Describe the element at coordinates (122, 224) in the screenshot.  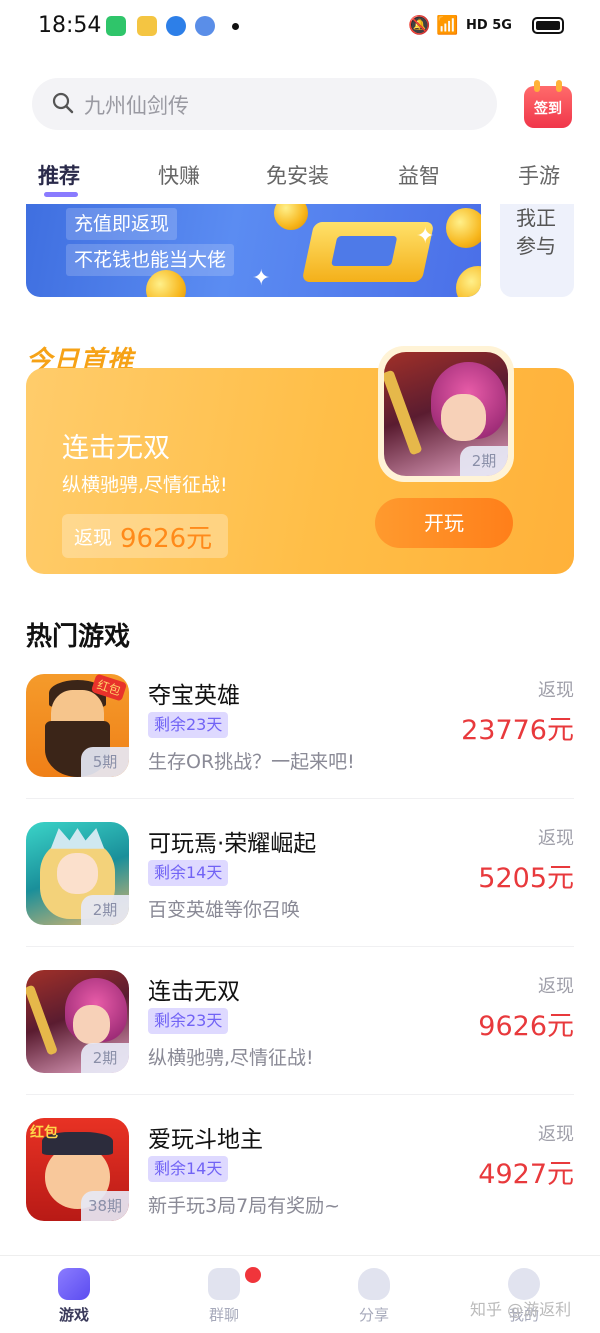
I see `banner-line-1: 充值即返现` at that location.